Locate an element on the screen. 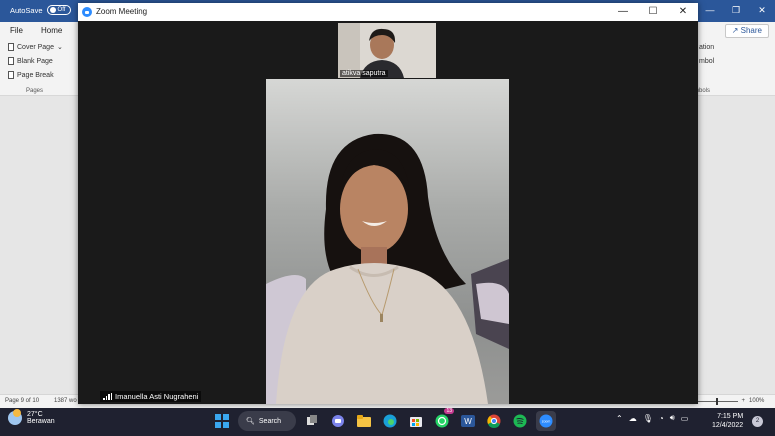 This screenshot has height=436, width=775. page-break-button: Page Break is located at coordinates (31, 75).